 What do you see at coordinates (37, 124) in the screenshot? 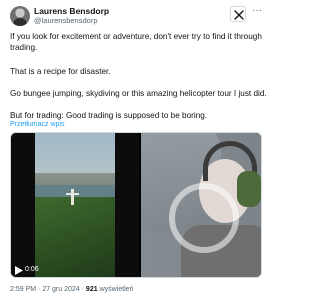
I see `translate-link: Przetłumacz wpis` at bounding box center [37, 124].